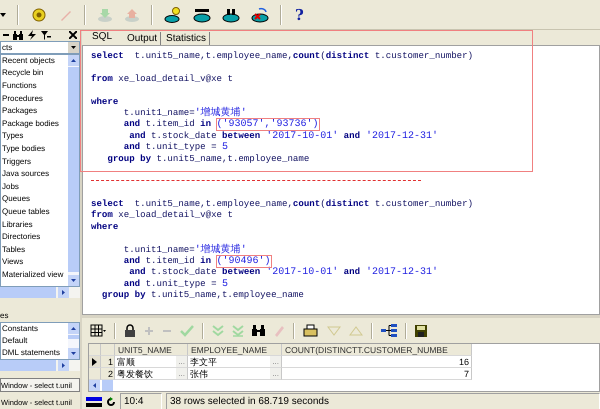  What do you see at coordinates (466, 373) in the screenshot?
I see `table-cell-text: 7` at bounding box center [466, 373].